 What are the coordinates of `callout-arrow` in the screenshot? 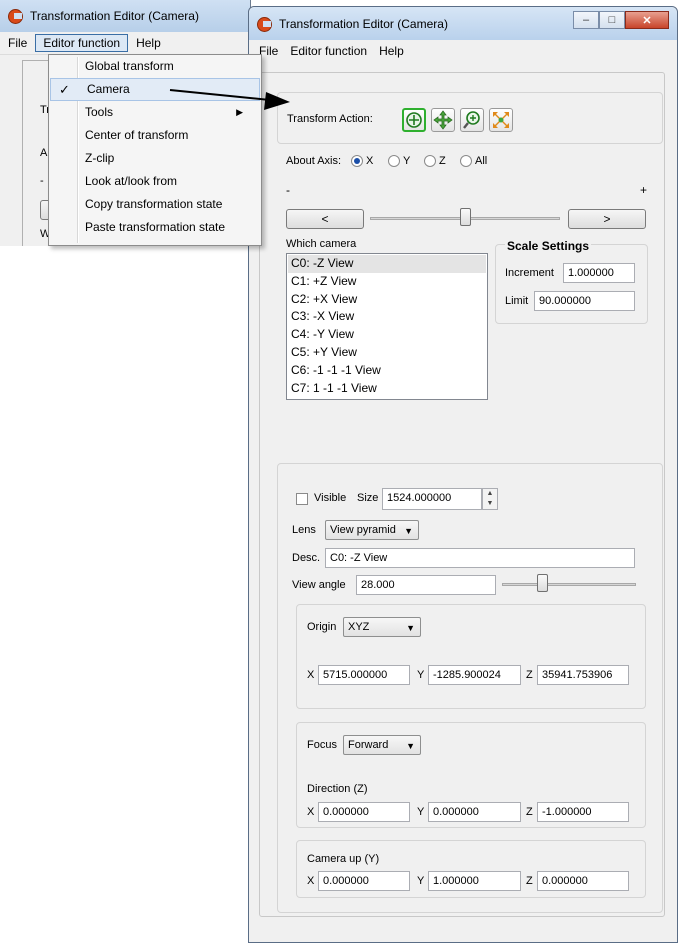 It's located at (229, 99).